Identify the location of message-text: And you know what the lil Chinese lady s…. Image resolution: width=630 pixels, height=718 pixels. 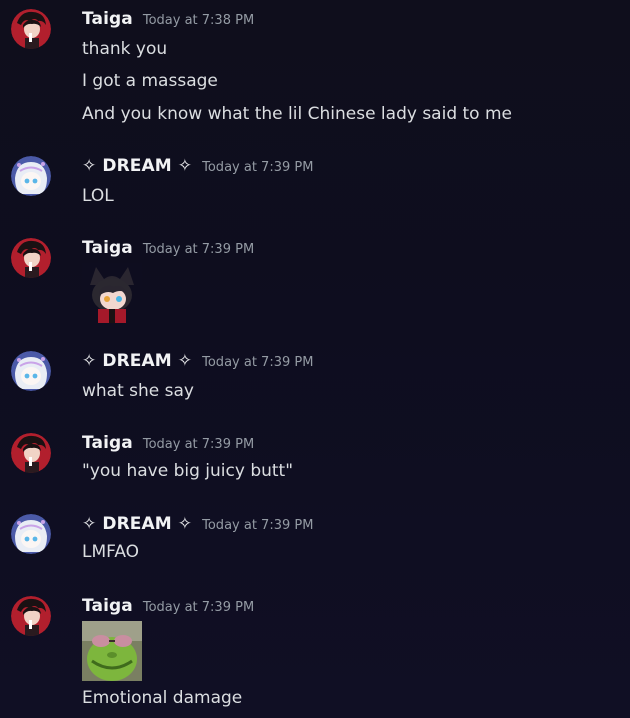
(297, 114).